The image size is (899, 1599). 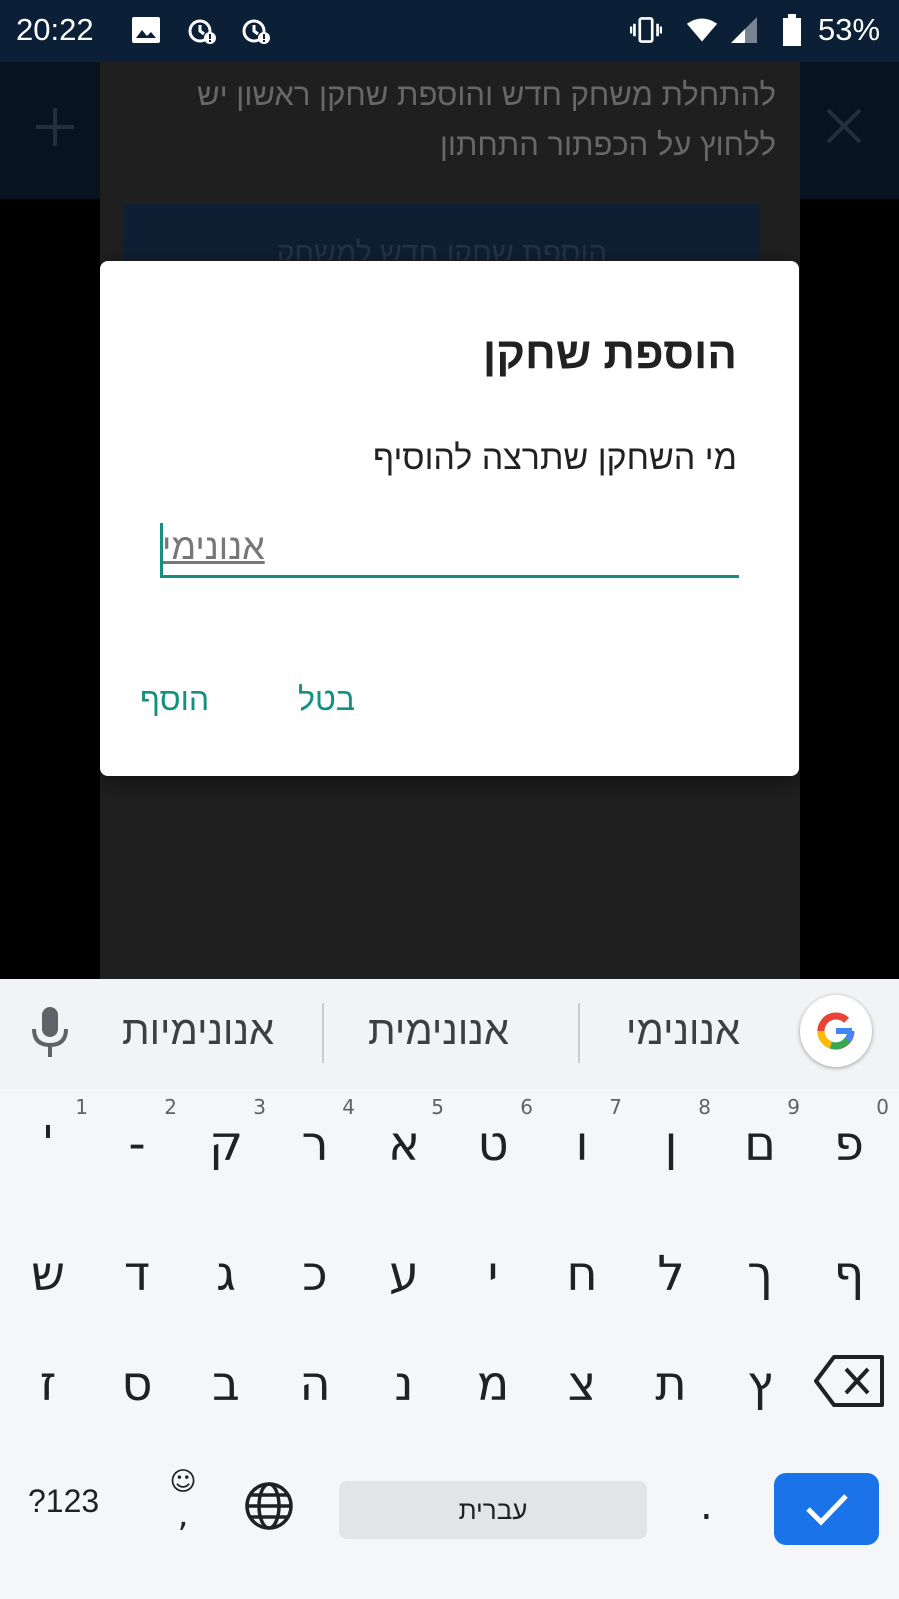 What do you see at coordinates (760, 1274) in the screenshot?
I see `key: ך` at bounding box center [760, 1274].